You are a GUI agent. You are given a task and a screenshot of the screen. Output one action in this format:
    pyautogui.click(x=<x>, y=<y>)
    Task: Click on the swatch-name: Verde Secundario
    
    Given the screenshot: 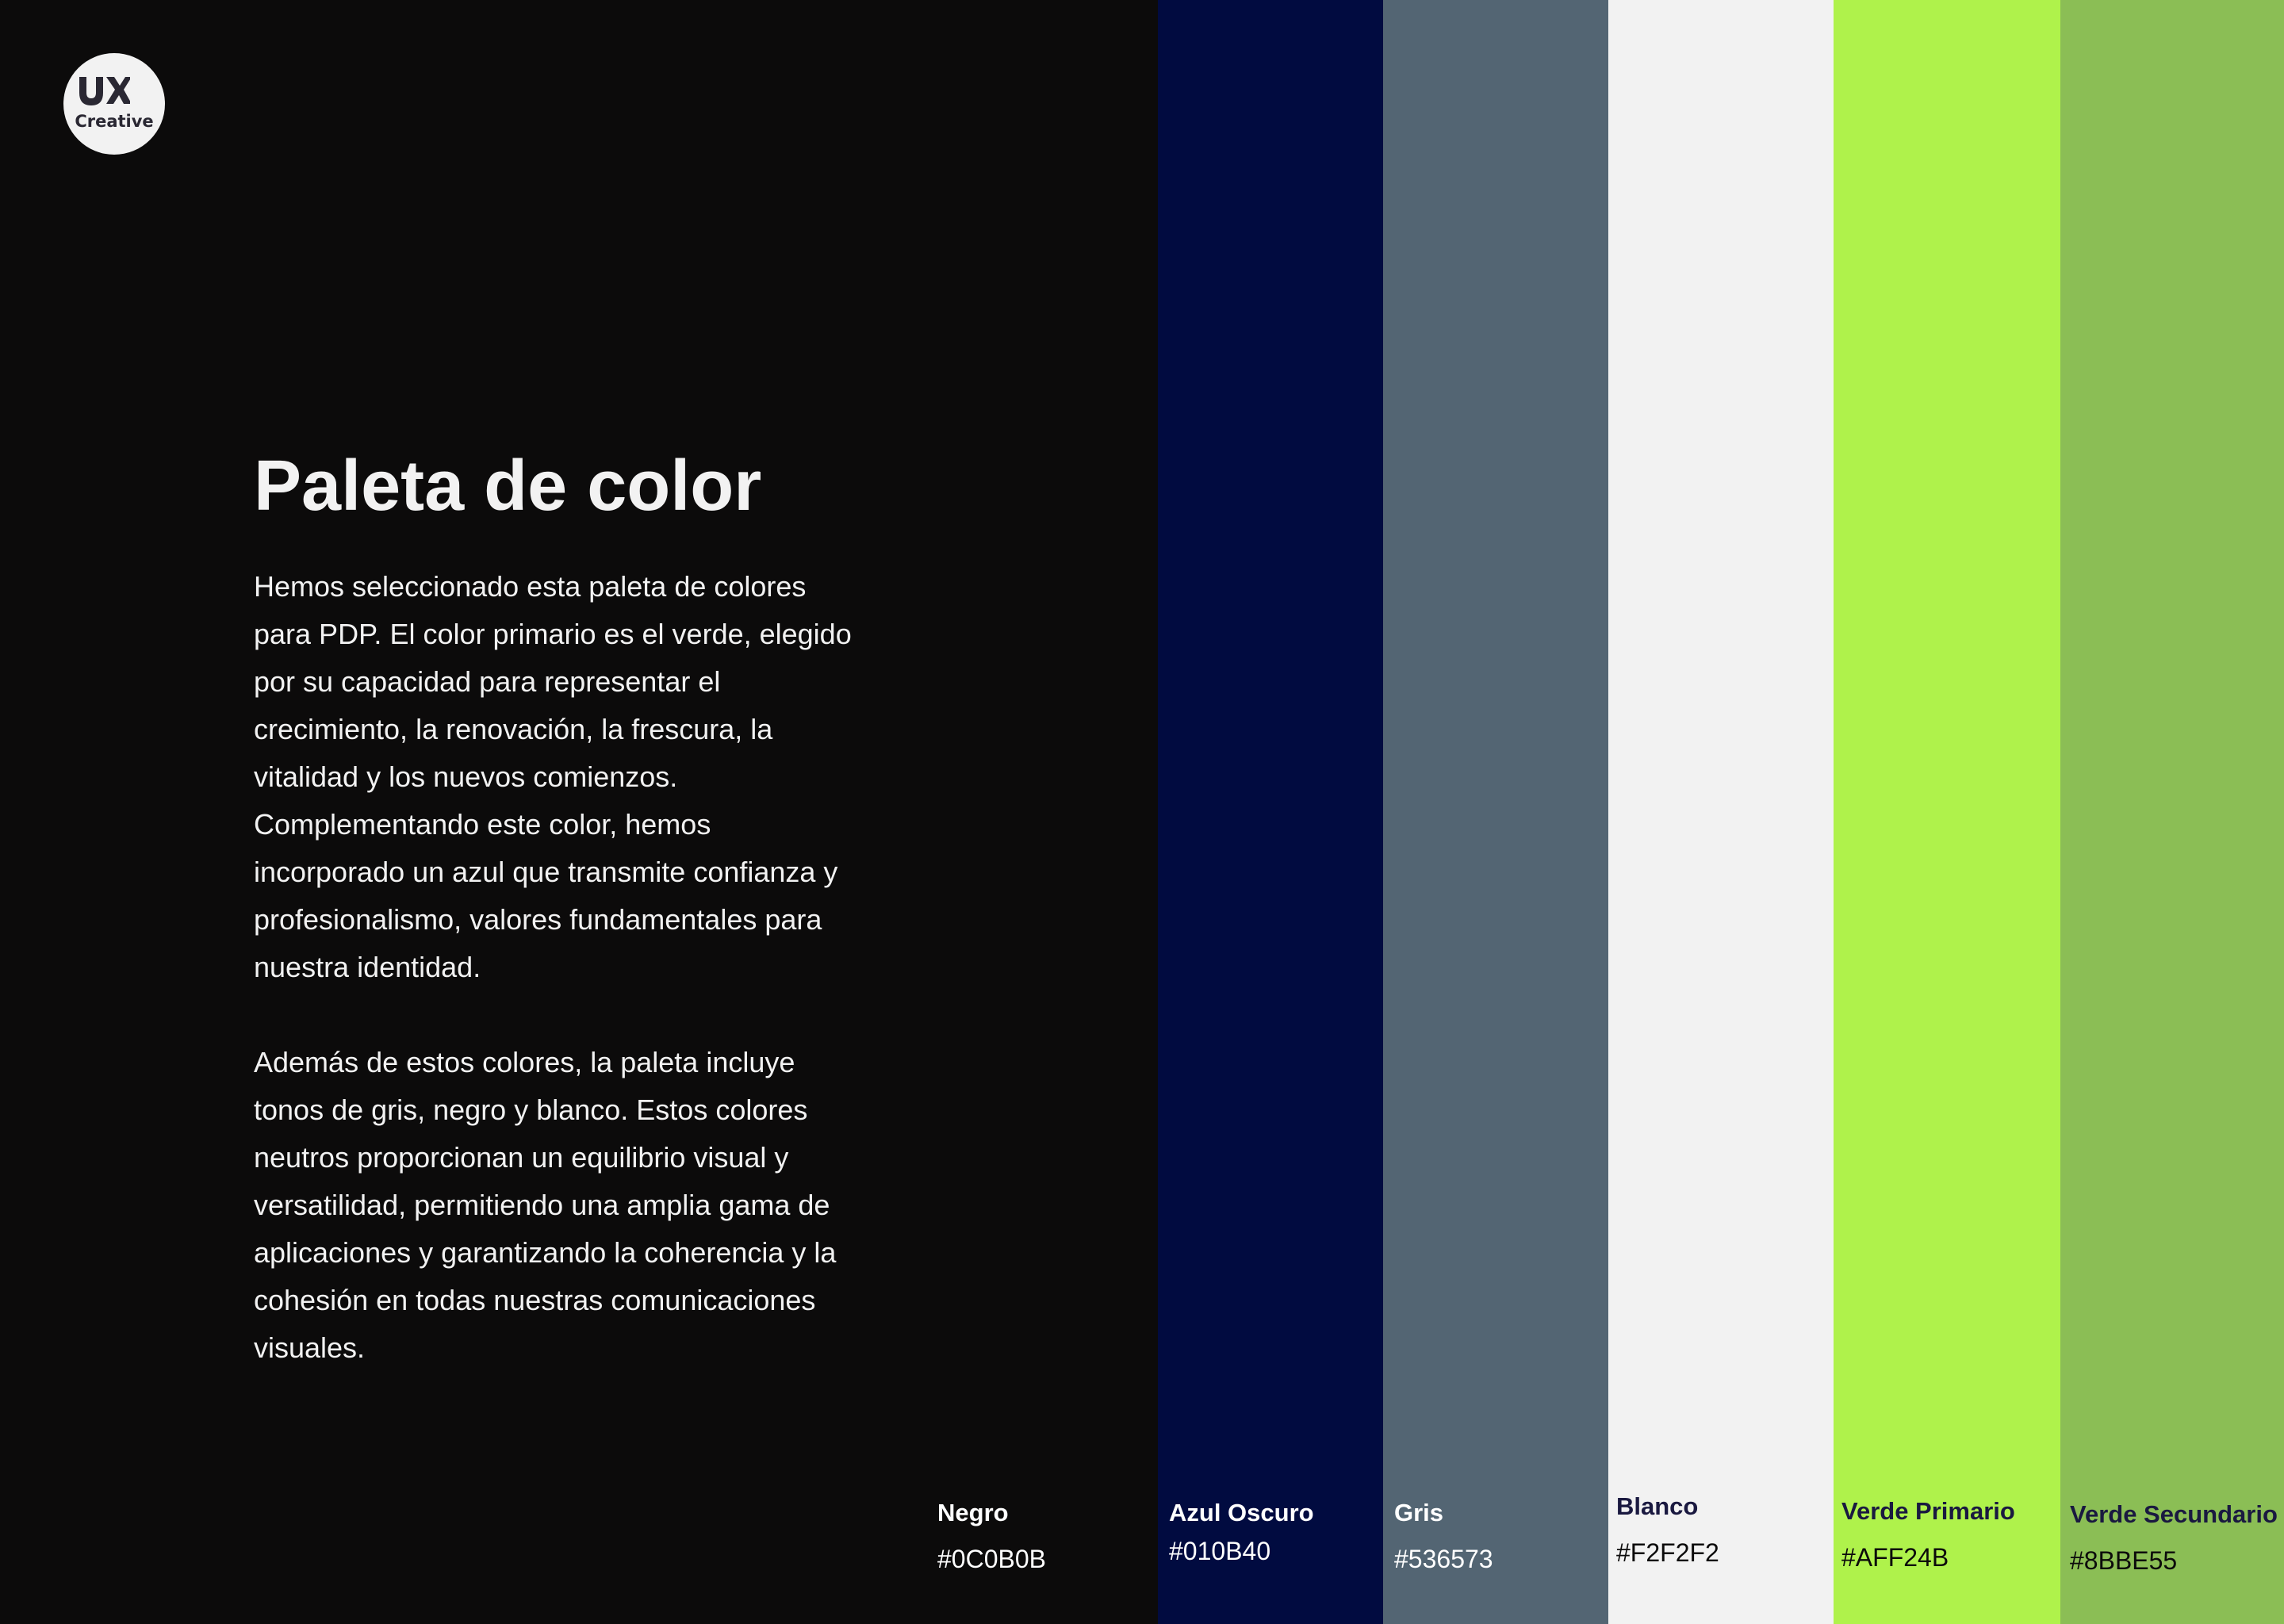 What is the action you would take?
    pyautogui.click(x=2174, y=1514)
    